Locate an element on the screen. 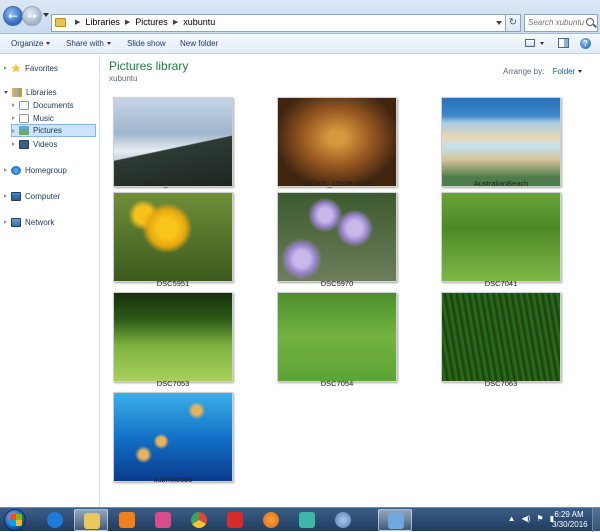 Image resolution: width=600 pixels, height=532 pixels. chrome-icon is located at coordinates (199, 520).